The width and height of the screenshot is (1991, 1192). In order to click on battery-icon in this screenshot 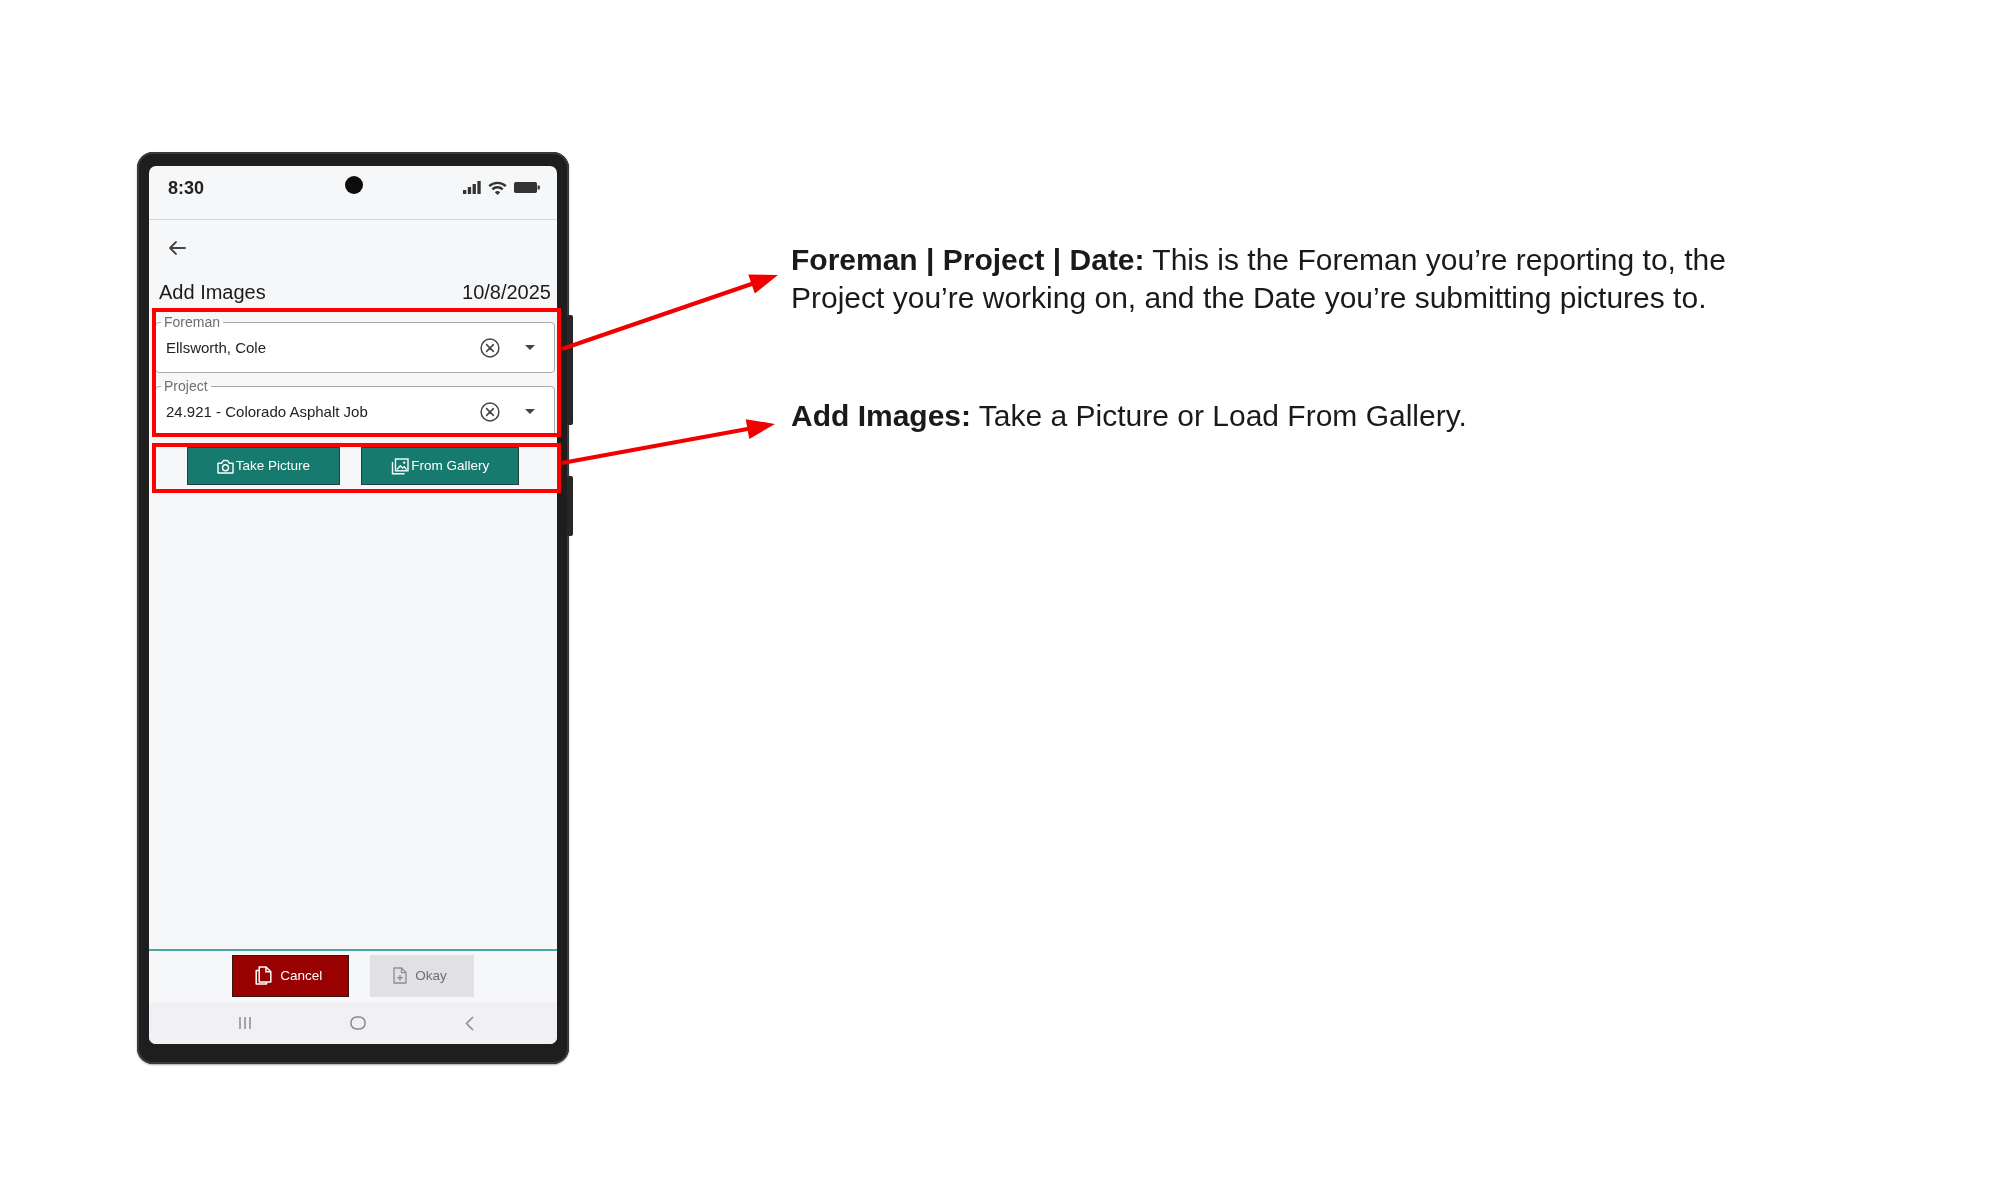, I will do `click(527, 187)`.